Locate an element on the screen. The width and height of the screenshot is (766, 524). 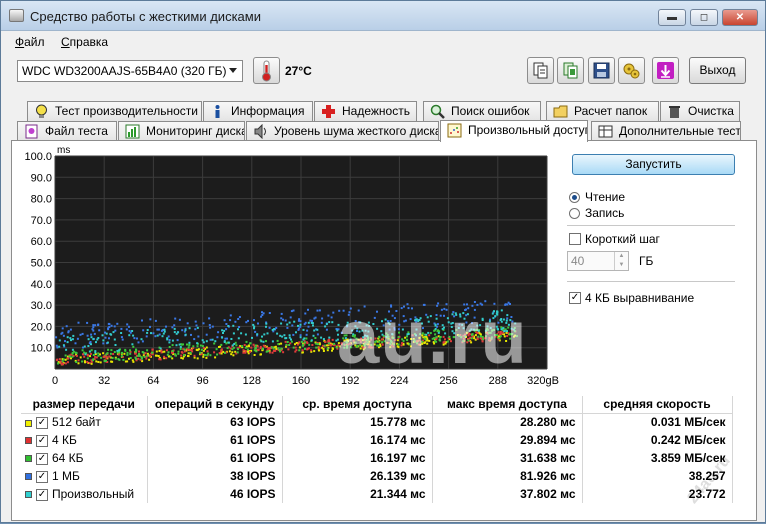
tab-cleanup-label: Очистка is located at coordinates (711, 111).